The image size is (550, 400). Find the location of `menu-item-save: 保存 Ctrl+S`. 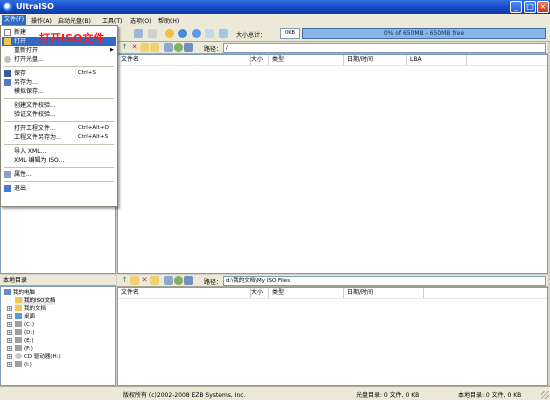

menu-item-save: 保存 Ctrl+S is located at coordinates (59, 73).